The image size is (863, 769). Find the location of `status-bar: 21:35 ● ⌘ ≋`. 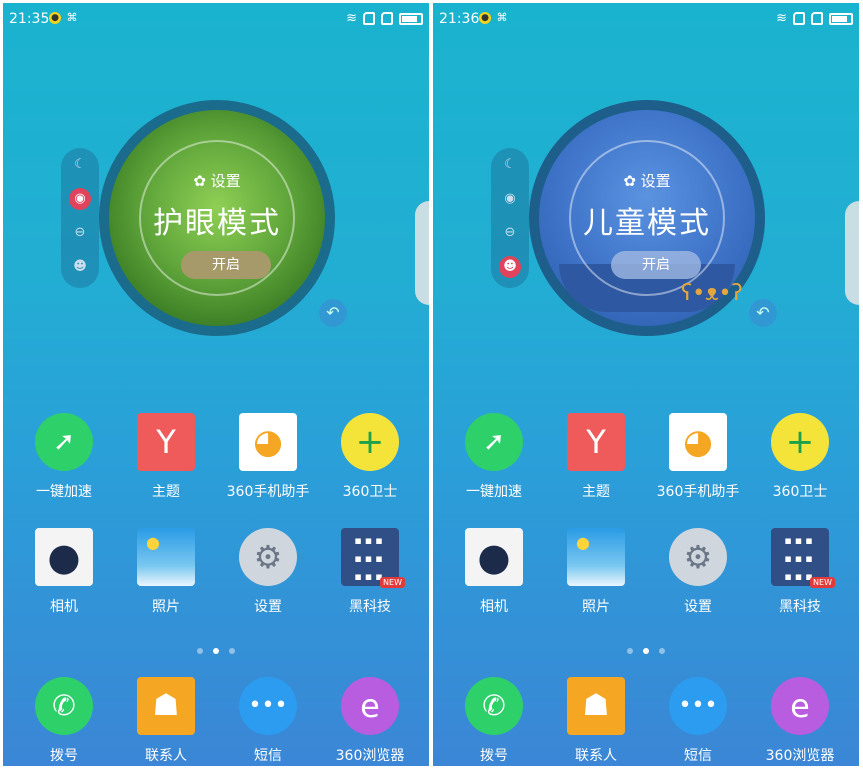

status-bar: 21:35 ● ⌘ ≋ is located at coordinates (216, 19).